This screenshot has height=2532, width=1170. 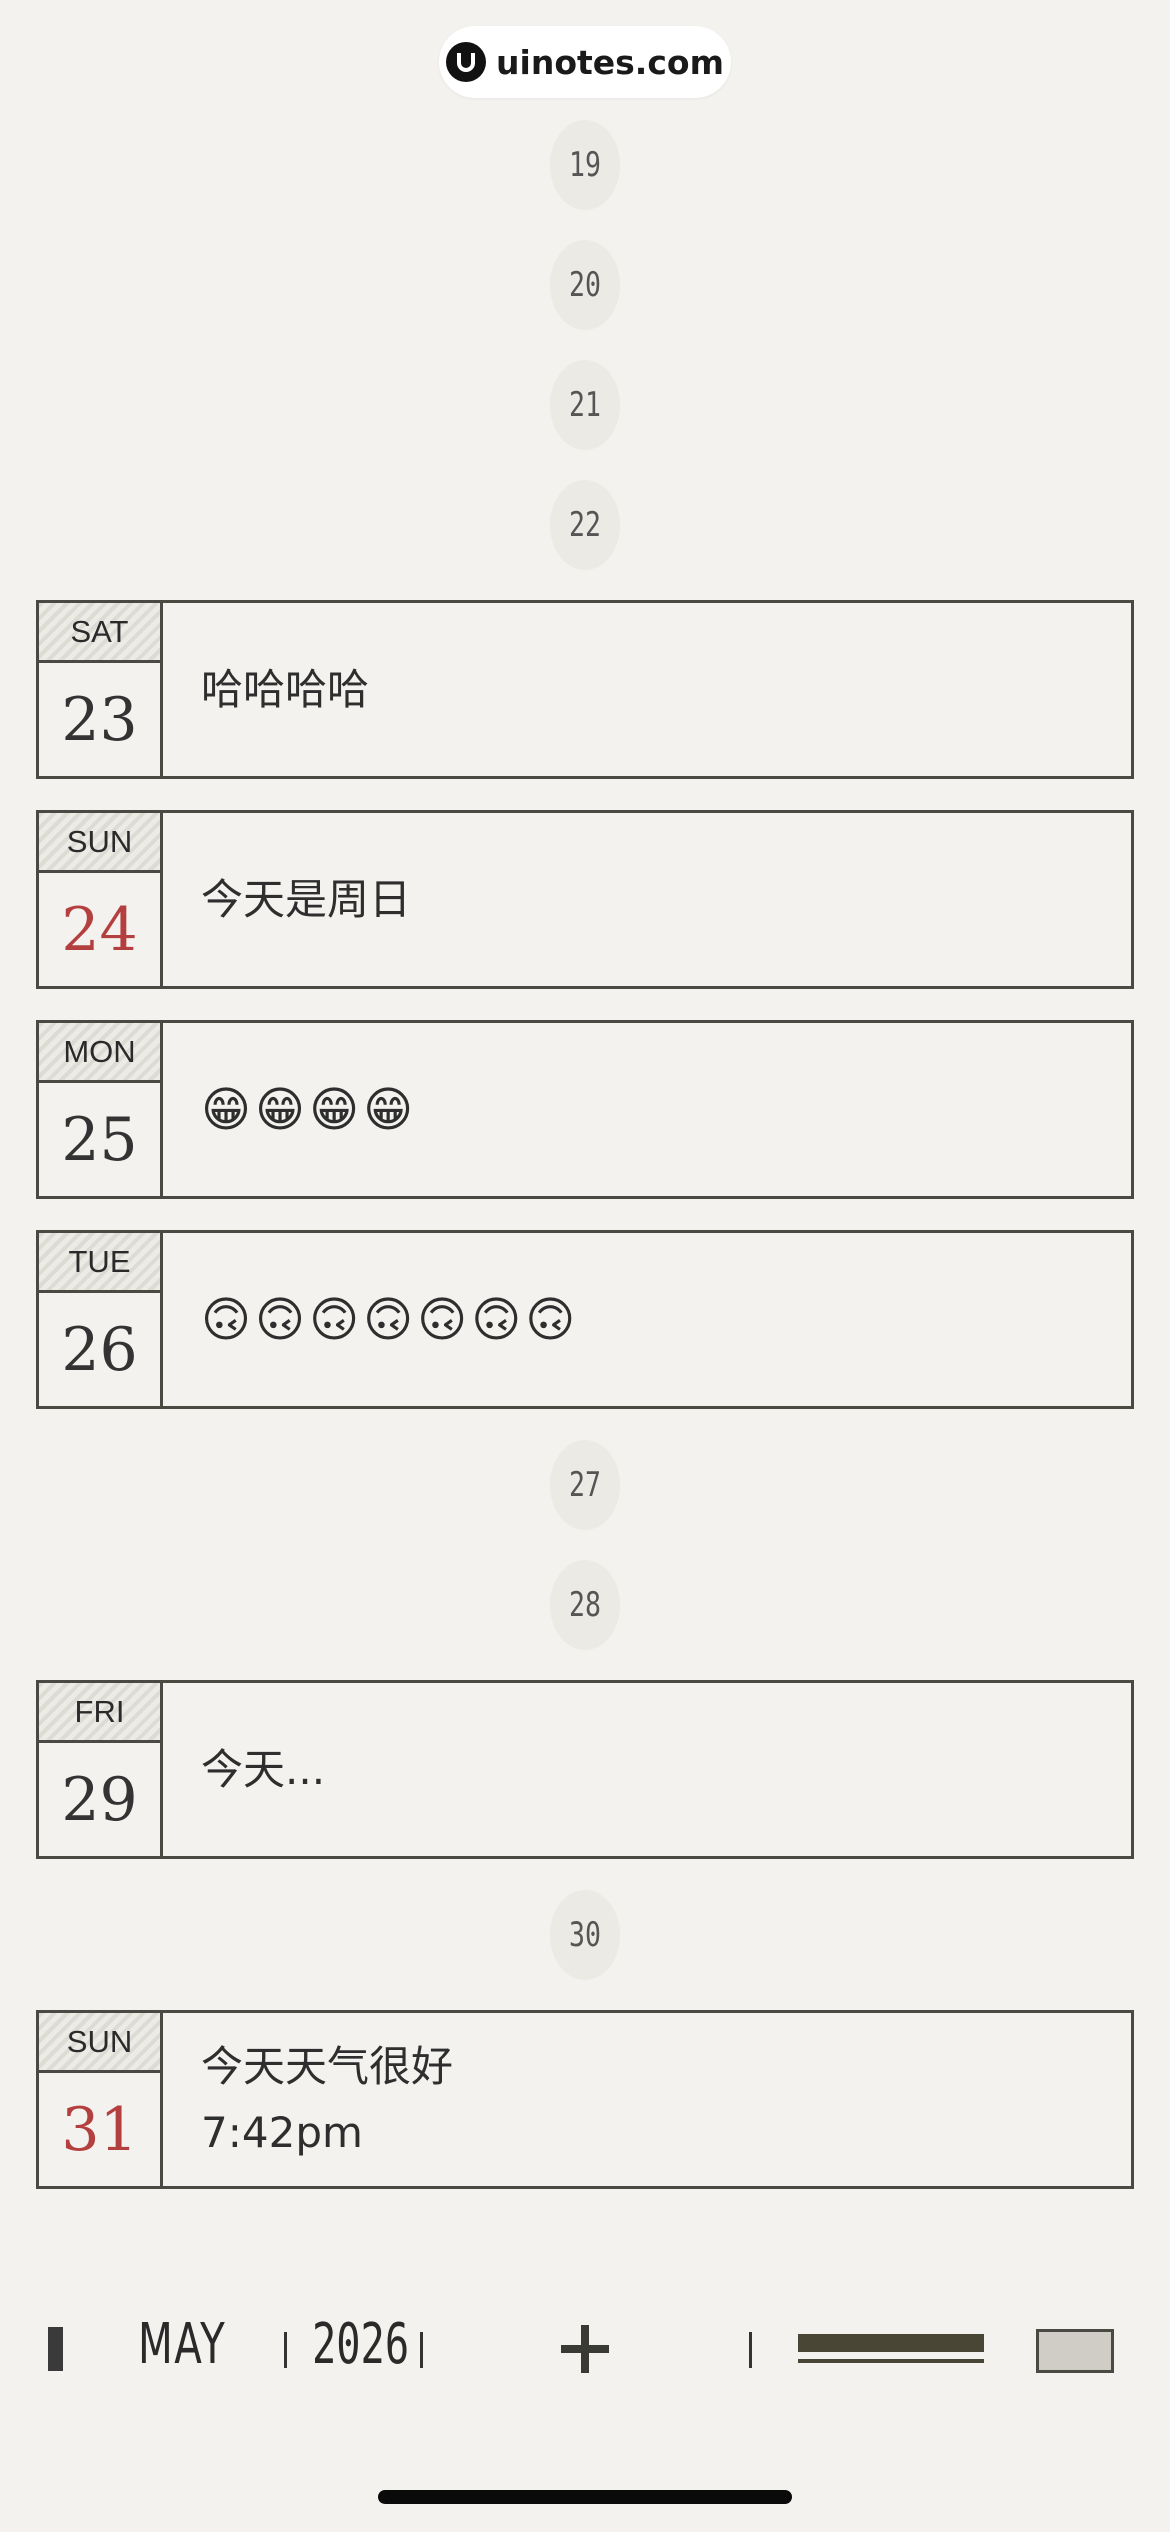 I want to click on entry-card-23: SAT 23 哈哈哈哈, so click(x=585, y=689).